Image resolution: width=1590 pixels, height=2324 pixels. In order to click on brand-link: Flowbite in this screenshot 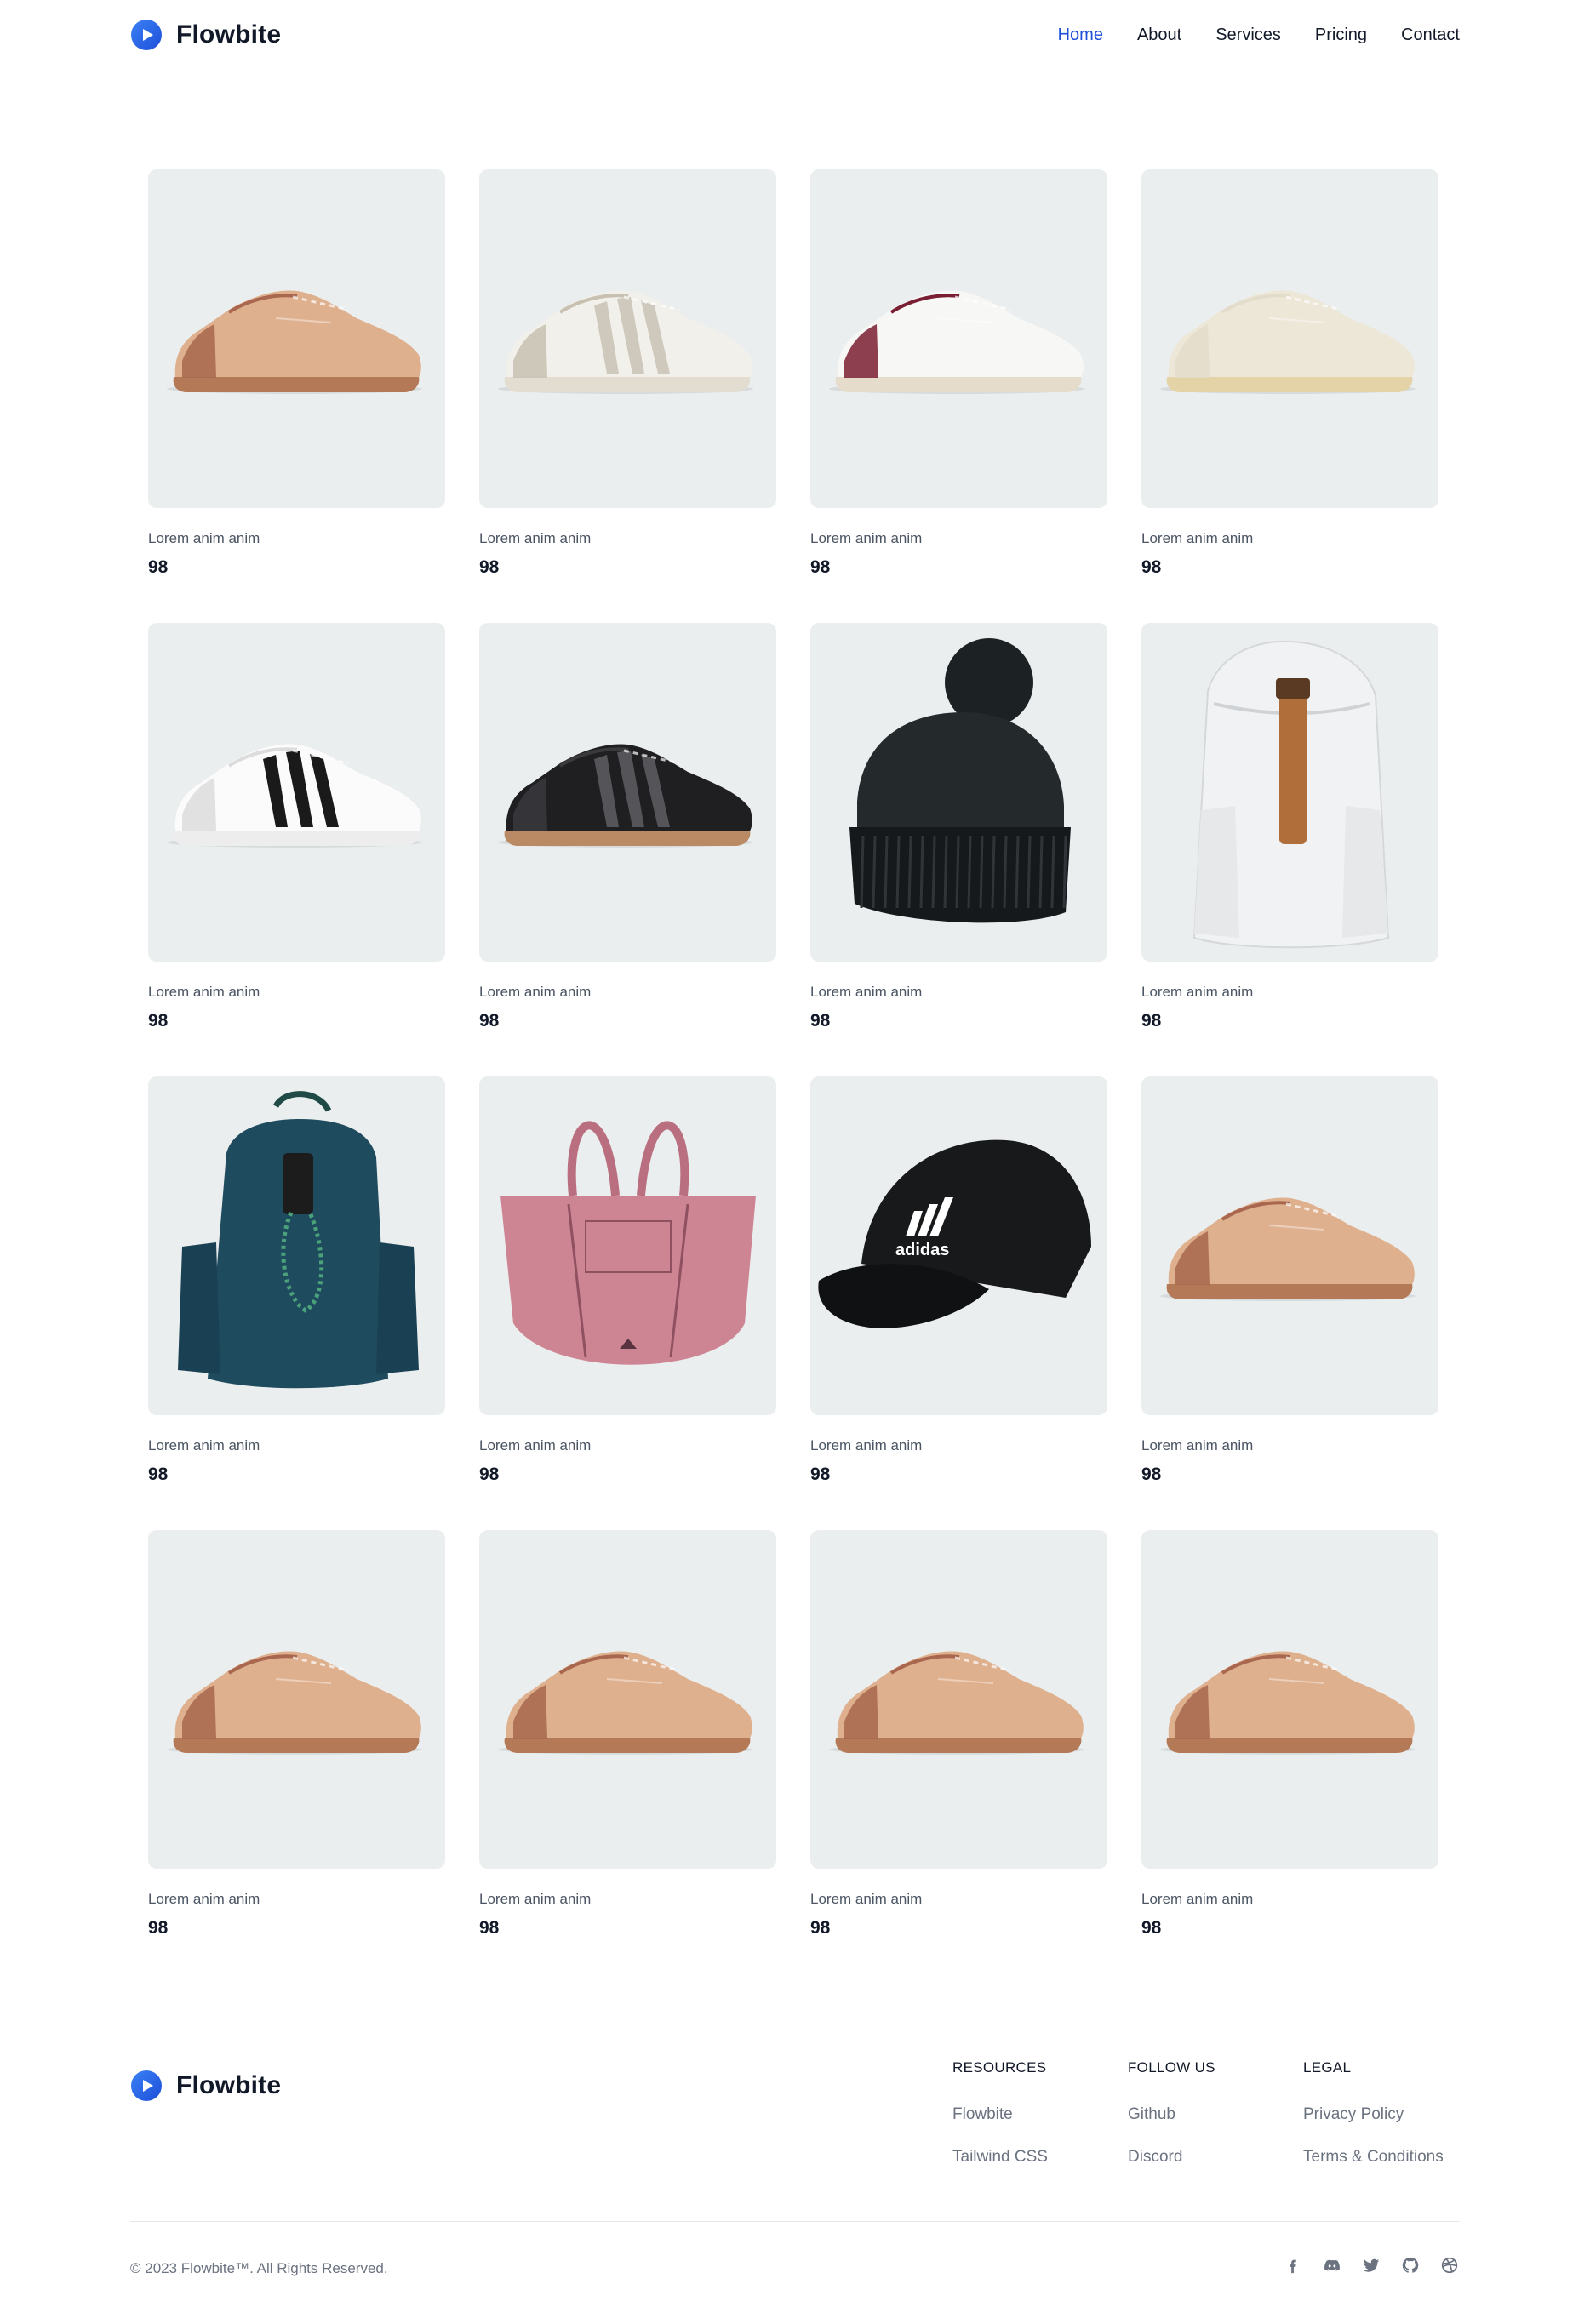, I will do `click(205, 35)`.